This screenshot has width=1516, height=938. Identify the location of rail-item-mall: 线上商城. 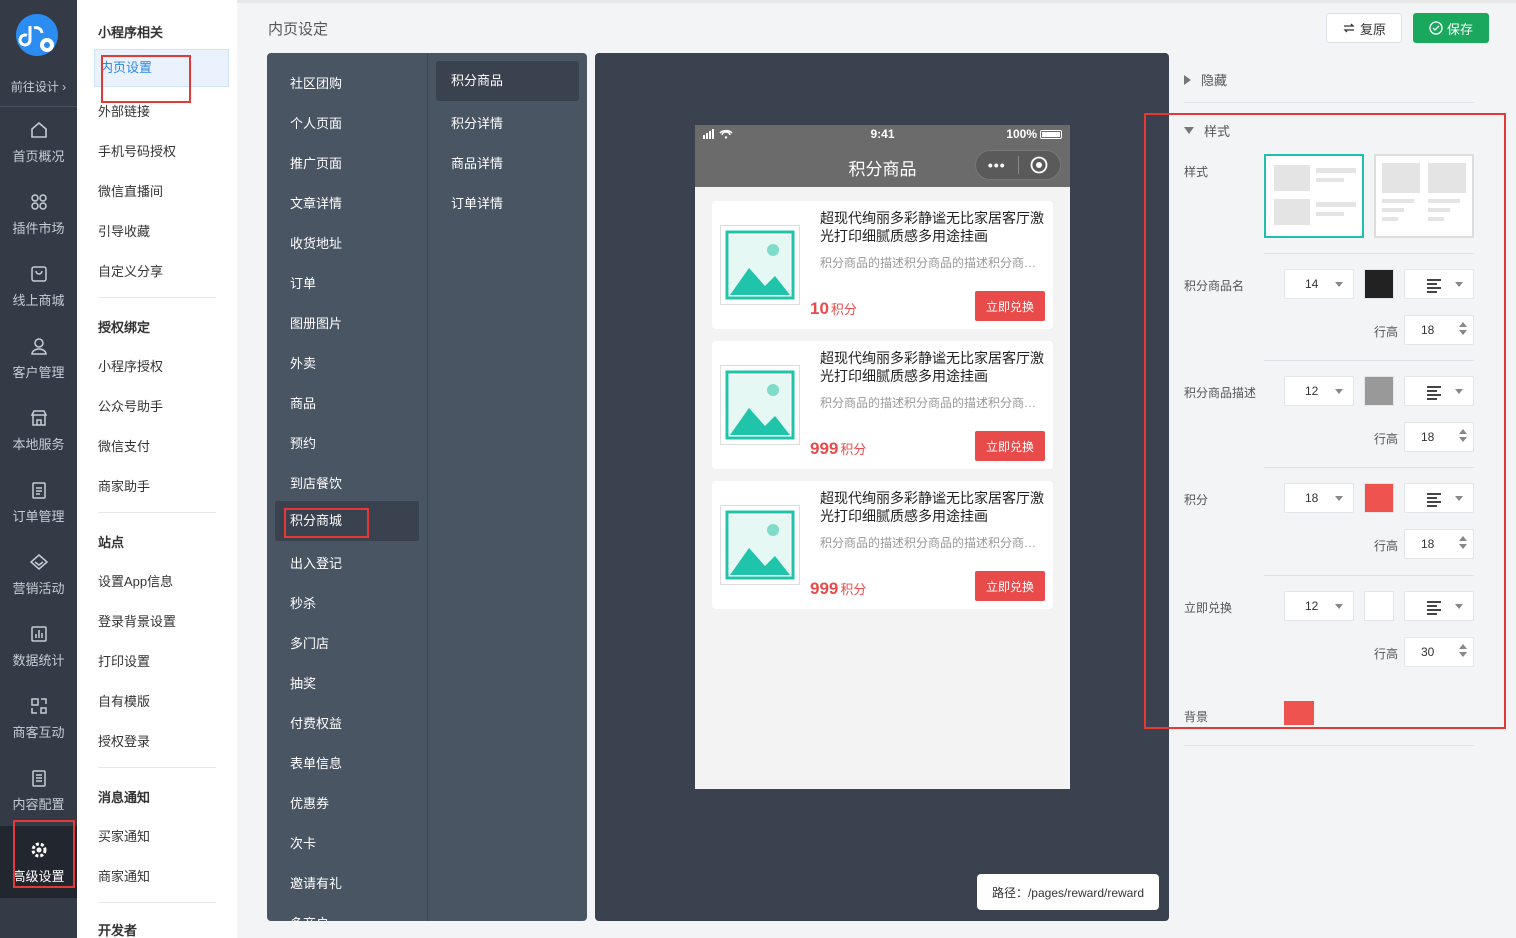
(38, 286).